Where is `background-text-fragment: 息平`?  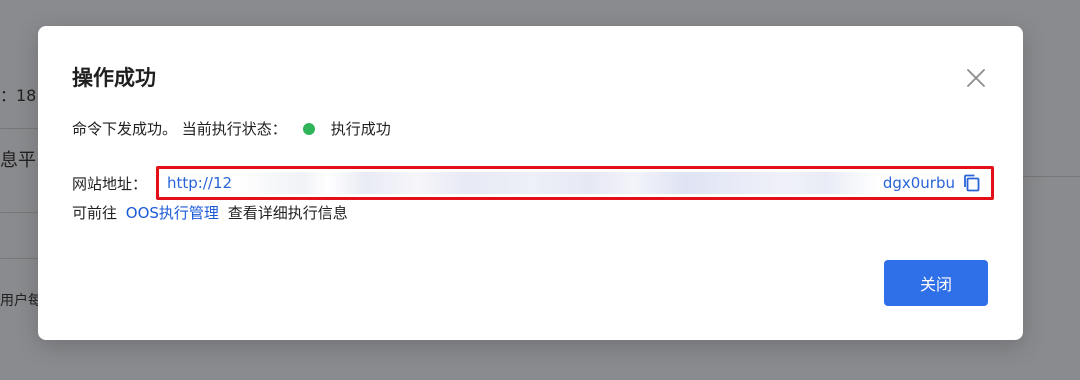 background-text-fragment: 息平 is located at coordinates (18, 160).